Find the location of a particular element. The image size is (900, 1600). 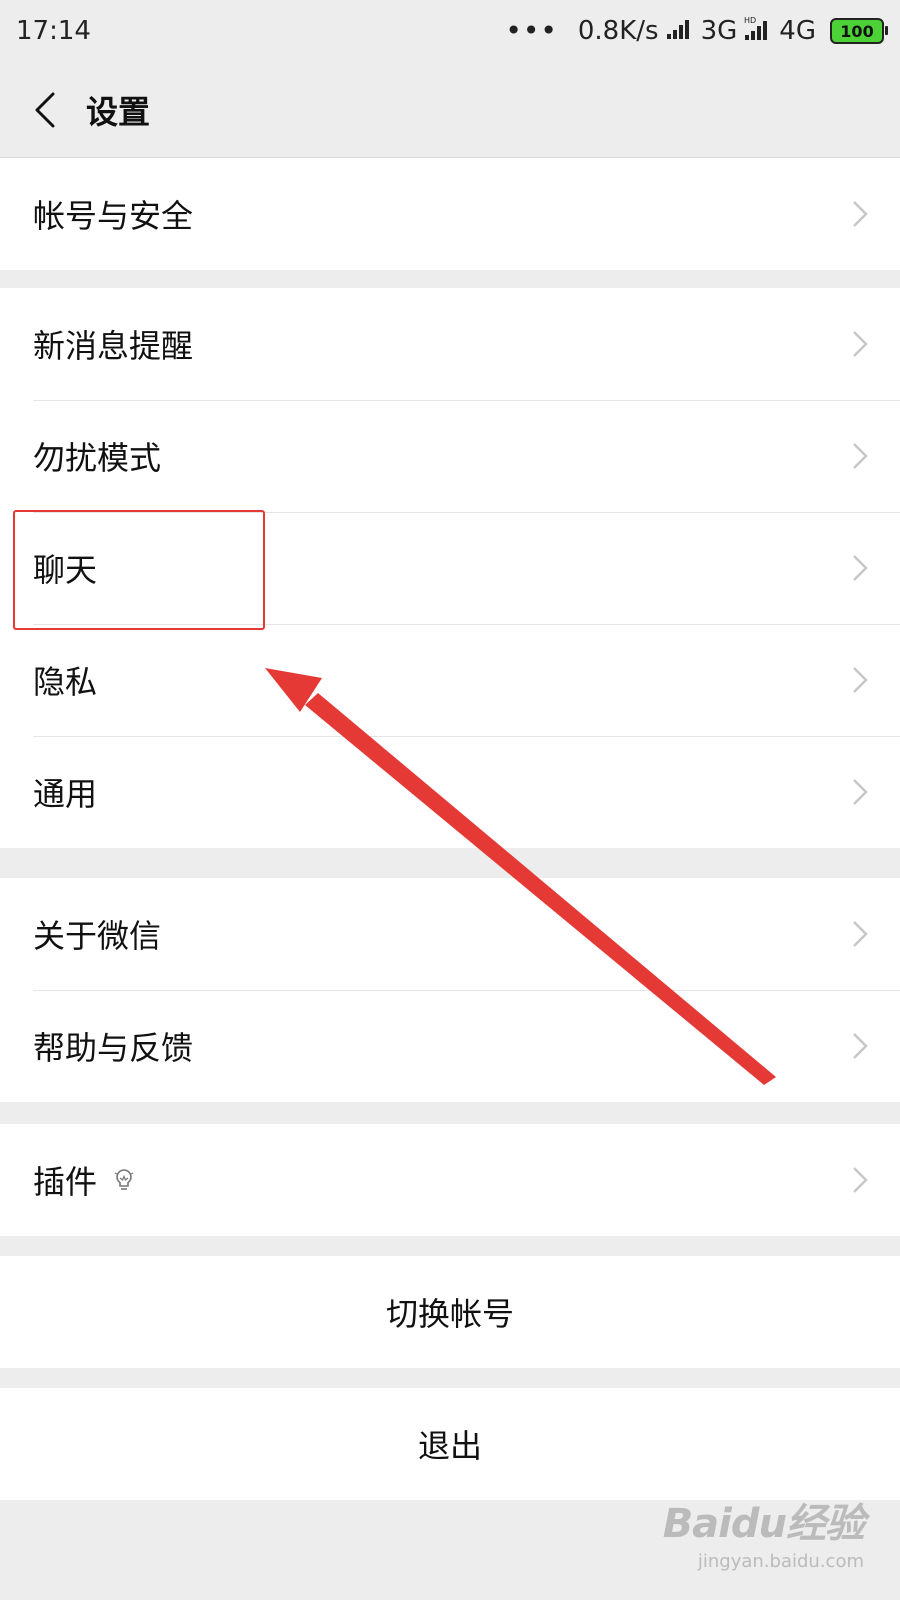

baidu-watermark: Baidu经验 jingyan.baidu.com is located at coordinates (763, 1531).